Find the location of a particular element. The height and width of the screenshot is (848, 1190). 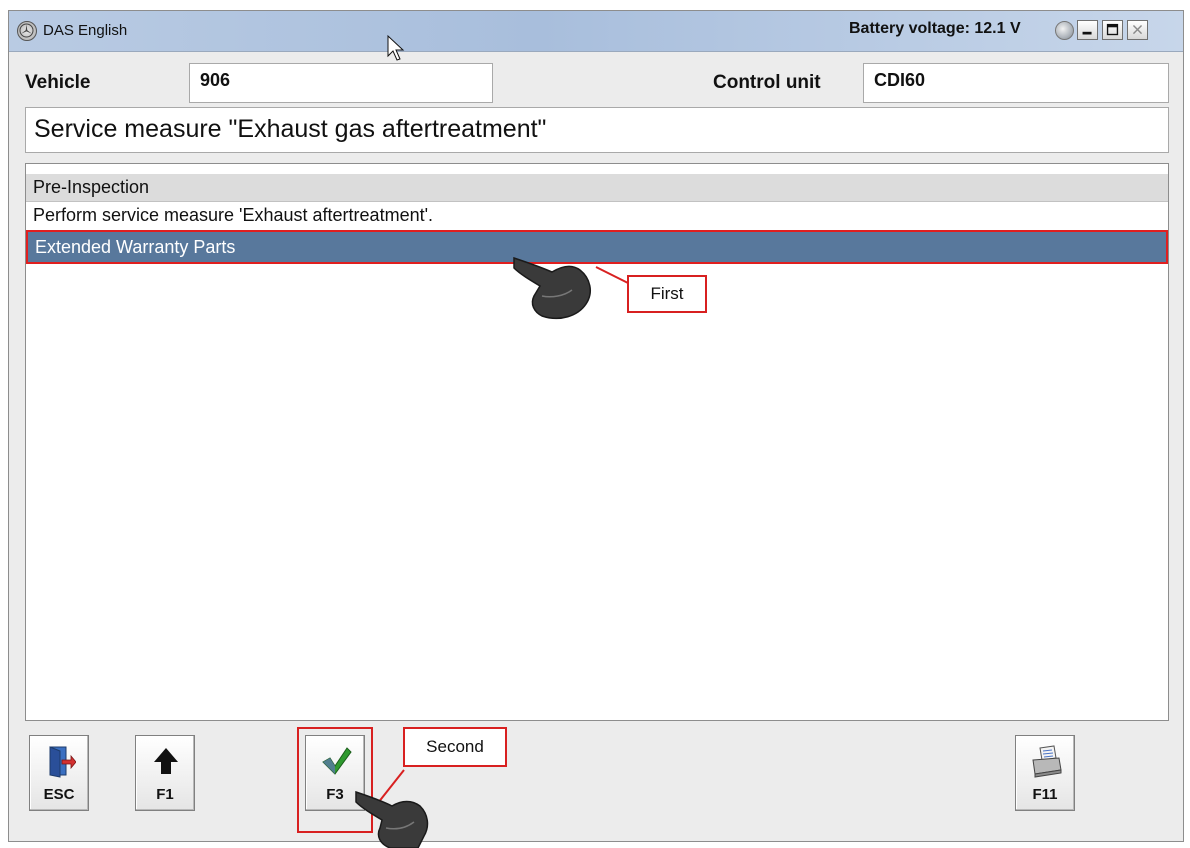

vehicle-field: 906 is located at coordinates (341, 83).